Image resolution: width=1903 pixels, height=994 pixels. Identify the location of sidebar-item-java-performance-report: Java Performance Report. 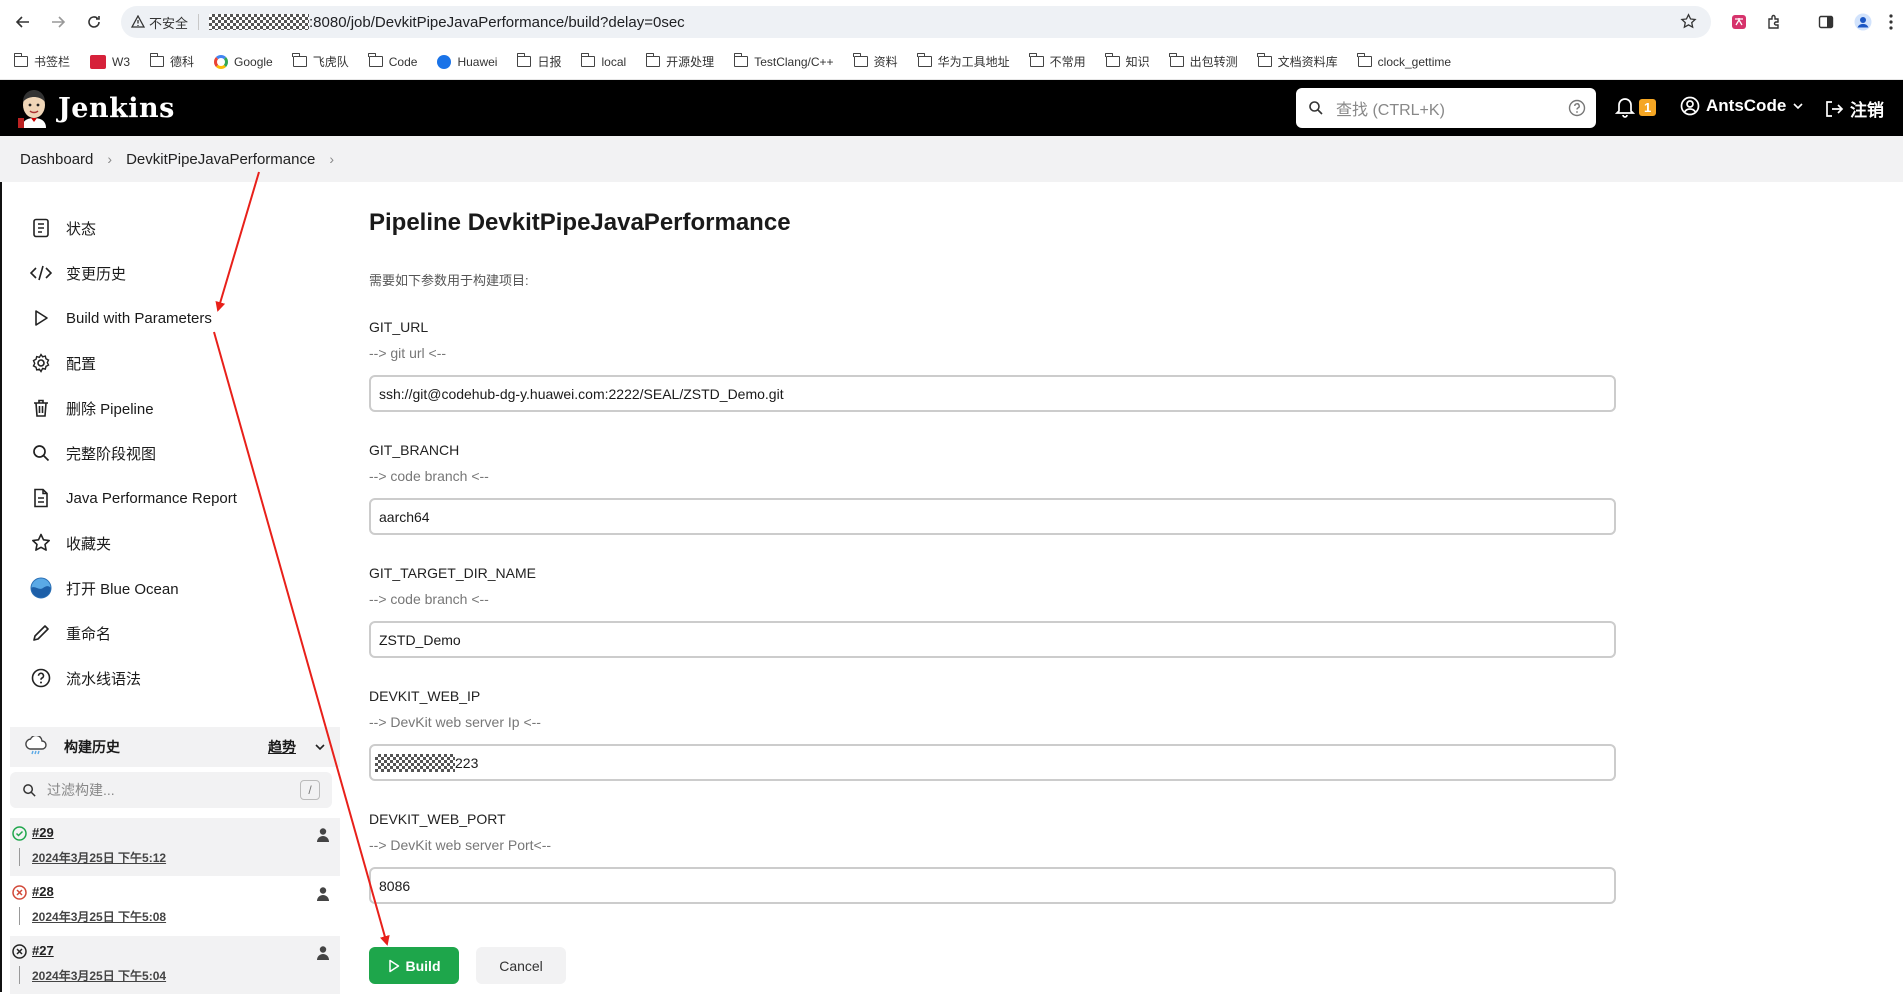
(133, 498).